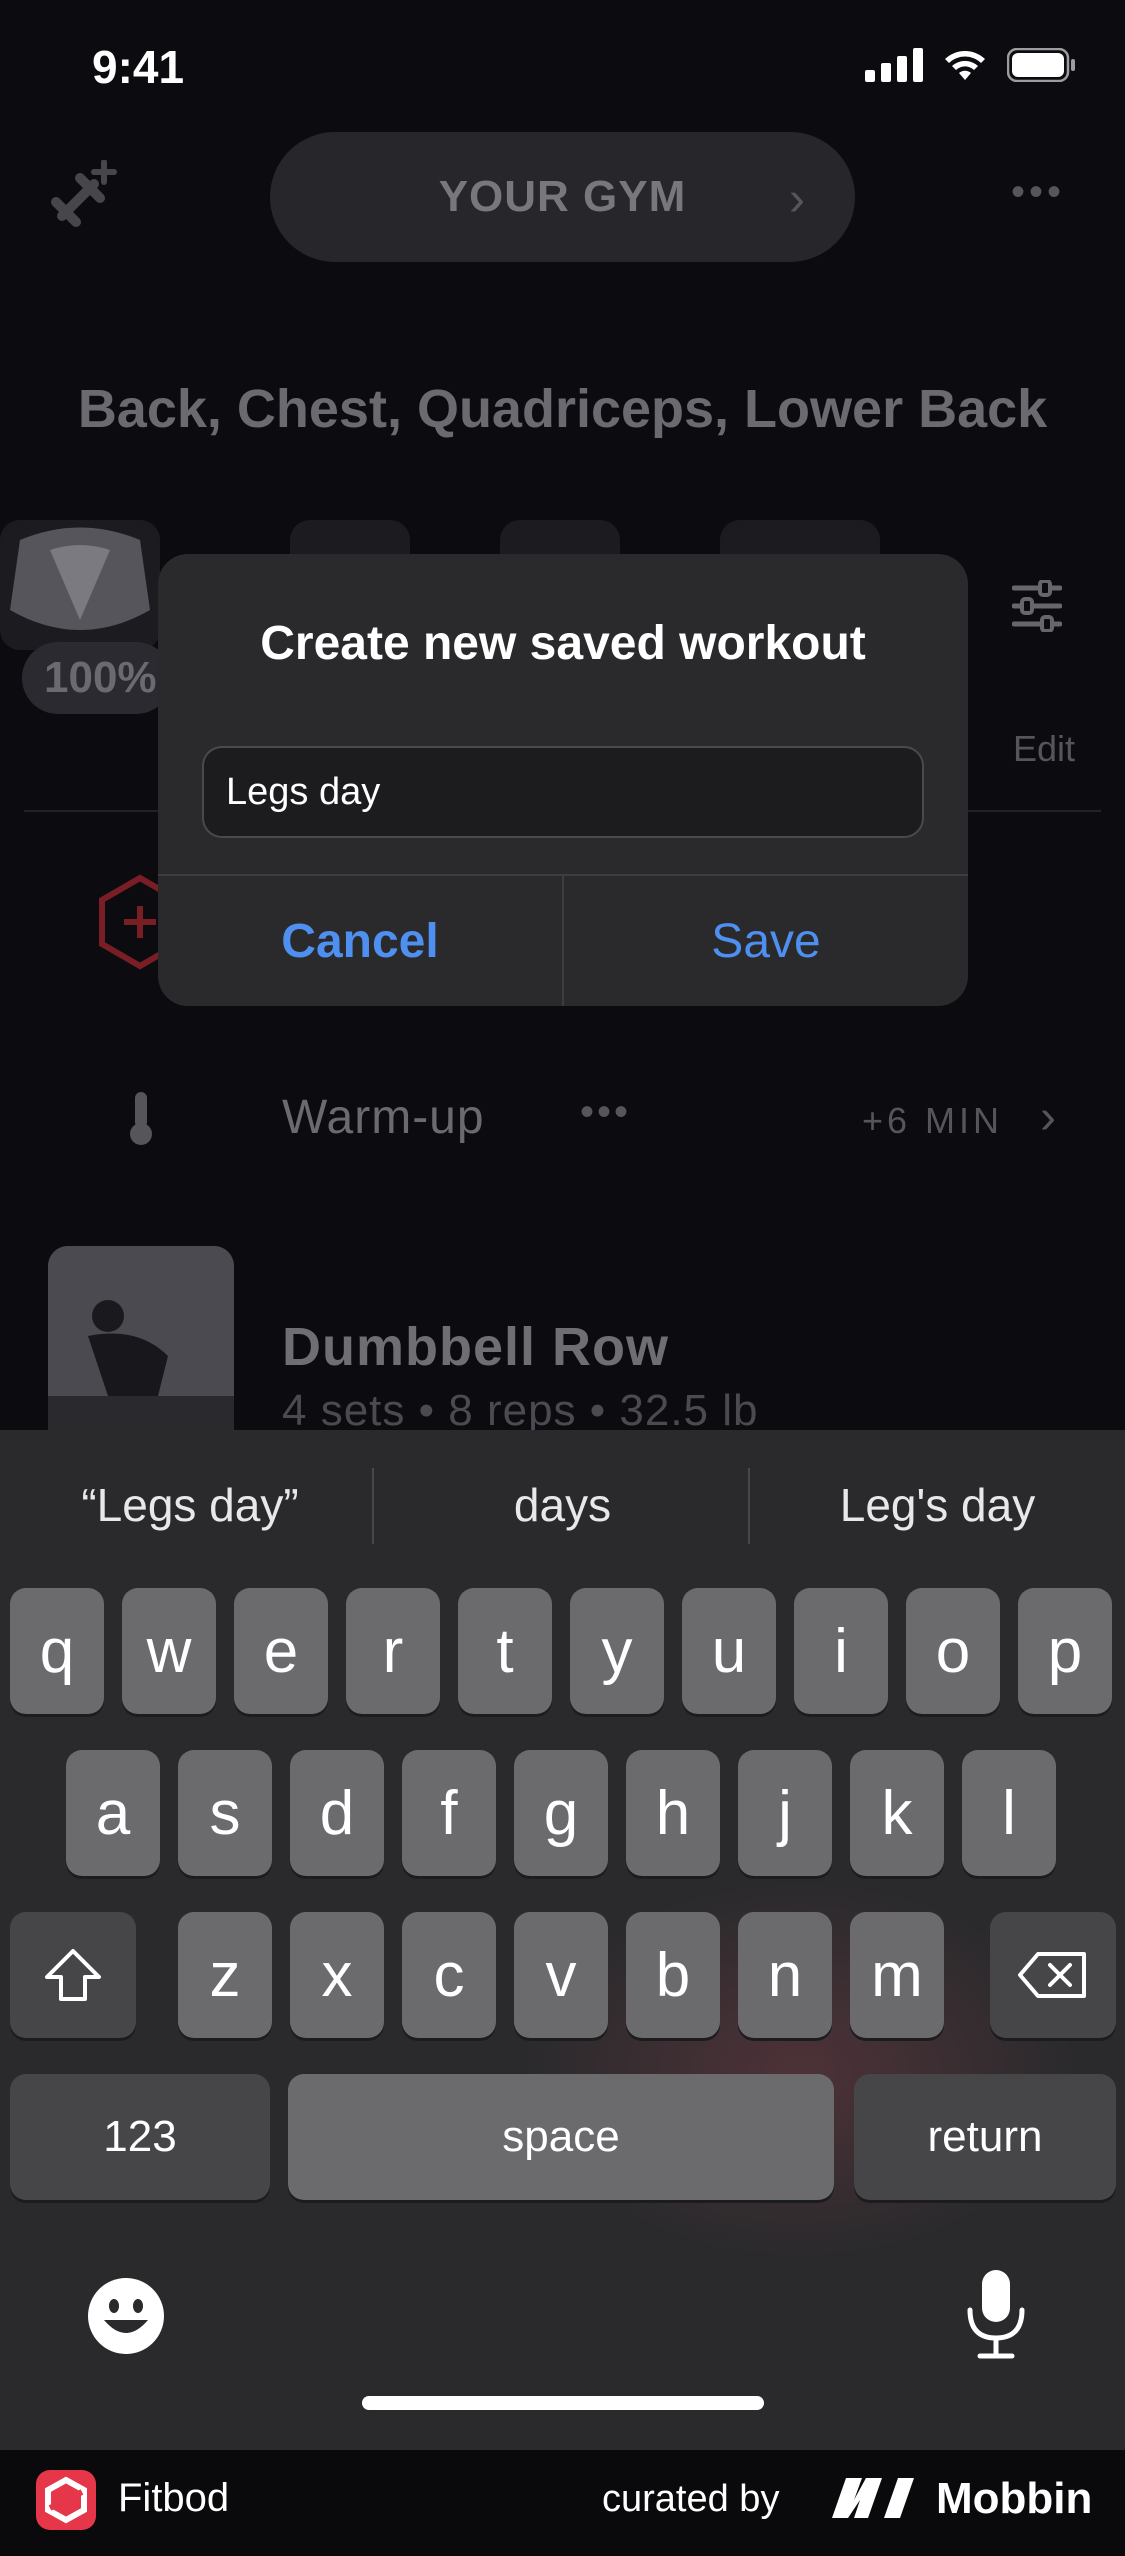  Describe the element at coordinates (1041, 65) in the screenshot. I see `battery-icon` at that location.